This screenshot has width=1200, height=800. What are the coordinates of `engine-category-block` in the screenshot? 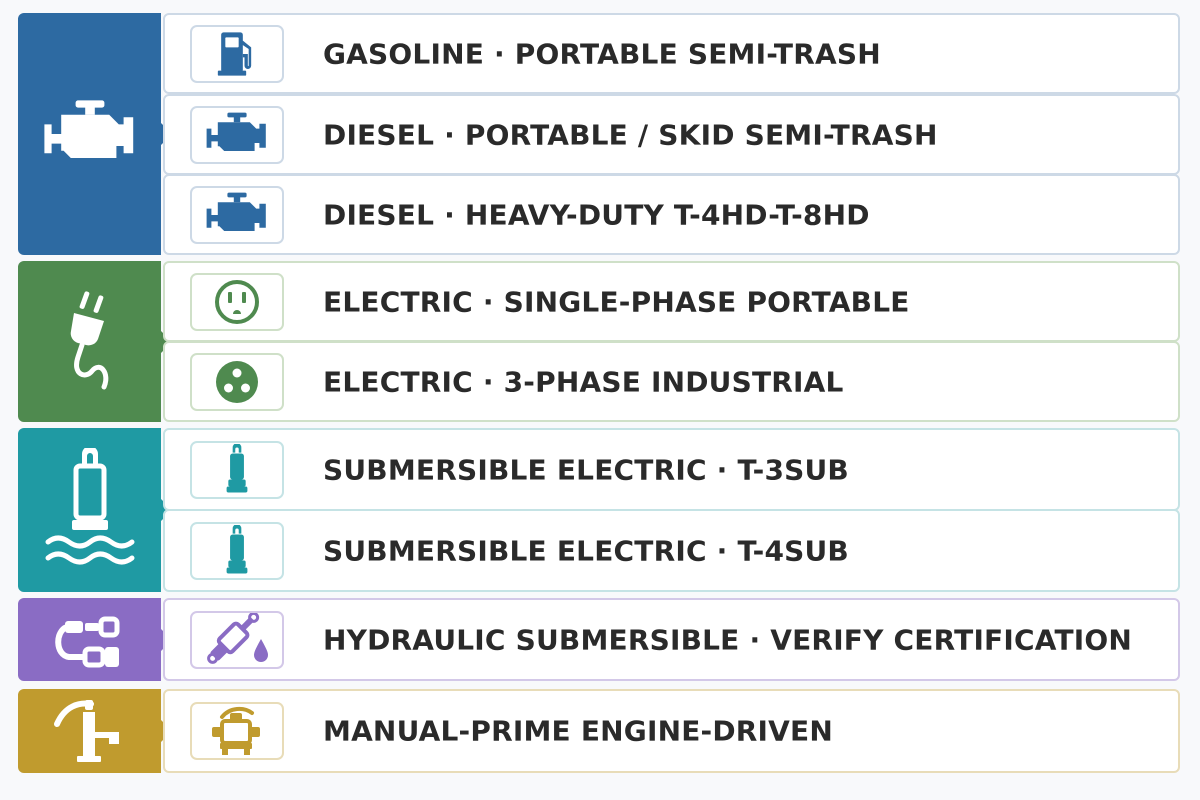 It's located at (95, 134).